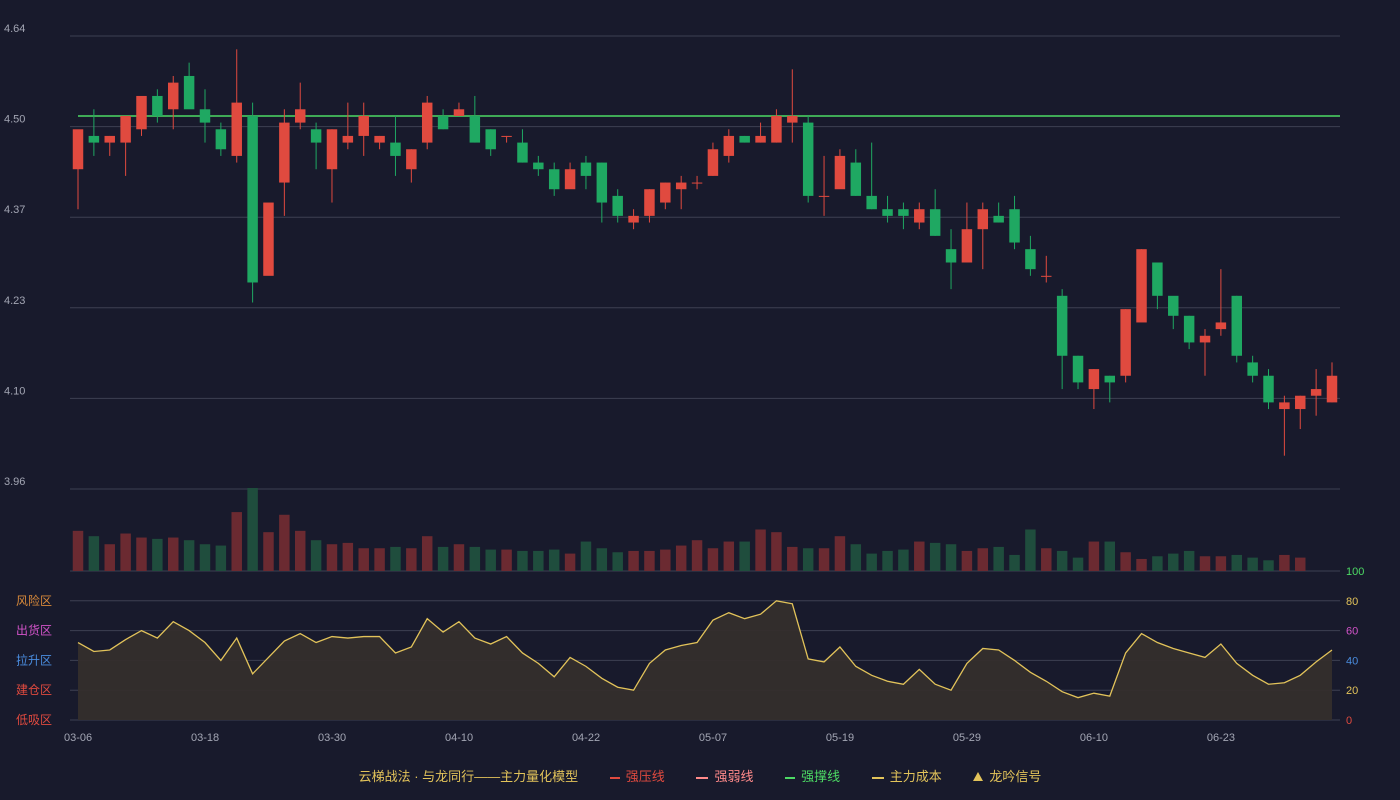  Describe the element at coordinates (734, 776) in the screenshot. I see `legend-label: 强弱线` at that location.